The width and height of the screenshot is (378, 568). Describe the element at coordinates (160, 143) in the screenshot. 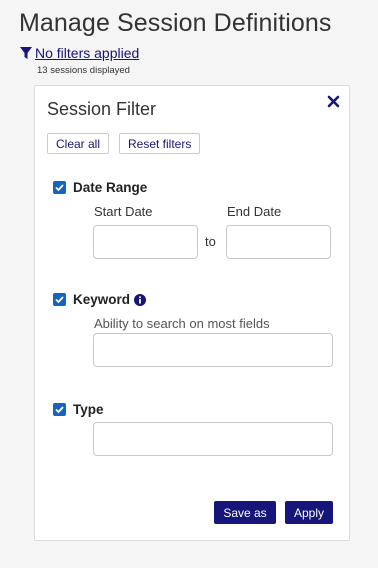

I see `reset-filters-button: Reset filters` at that location.